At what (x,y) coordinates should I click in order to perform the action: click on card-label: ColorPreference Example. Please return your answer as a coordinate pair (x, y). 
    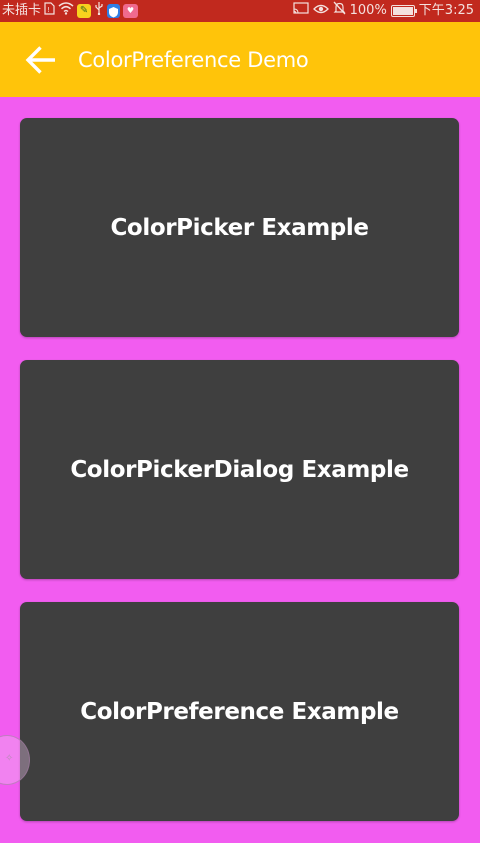
    Looking at the image, I should click on (239, 711).